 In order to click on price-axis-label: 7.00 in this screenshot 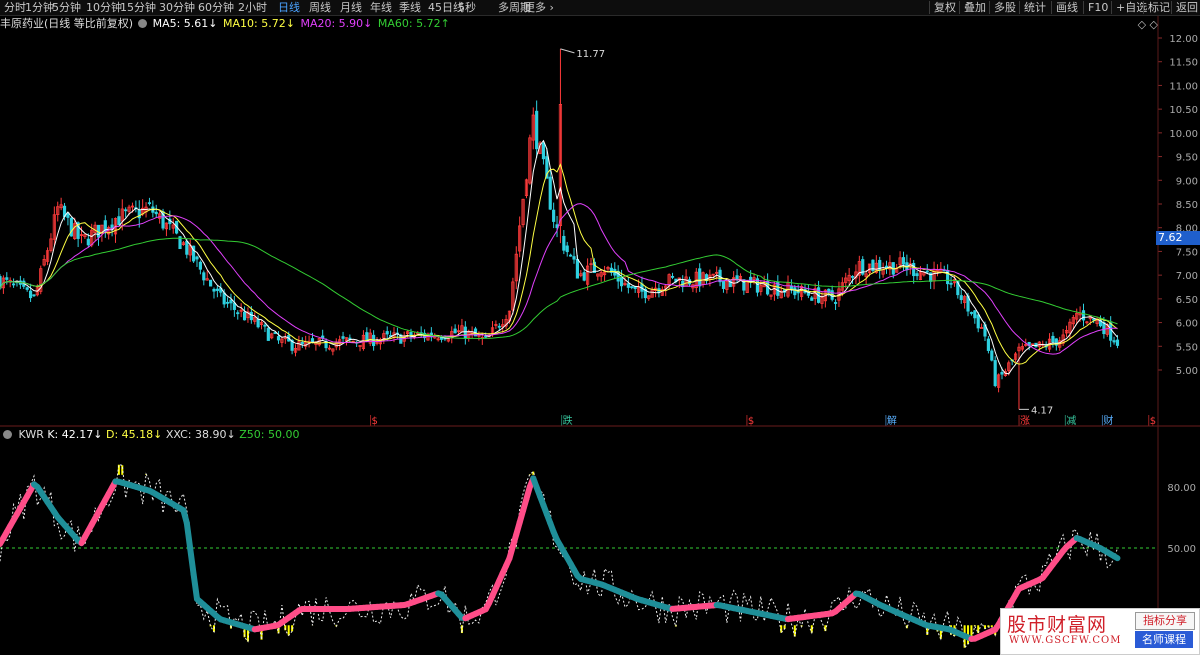, I will do `click(1187, 276)`.